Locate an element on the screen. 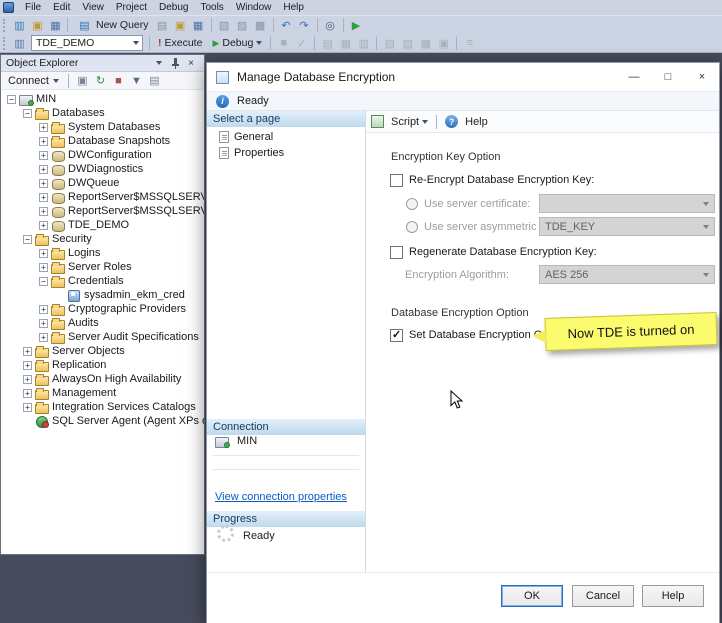 Image resolution: width=722 pixels, height=623 pixels. save-icon: ▦ is located at coordinates (55, 25).